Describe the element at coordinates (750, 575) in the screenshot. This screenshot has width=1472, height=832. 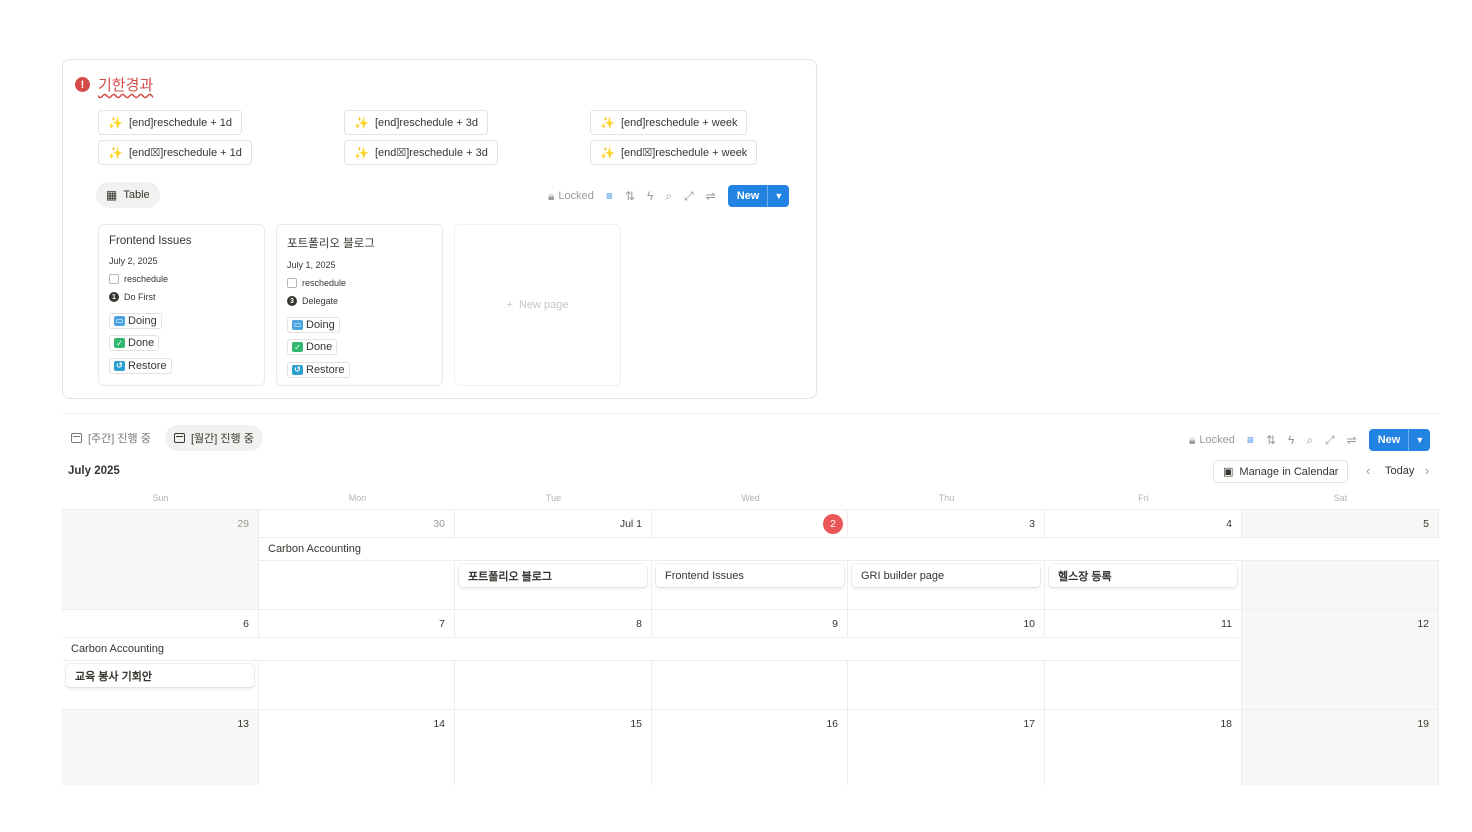
I see `calendar-event: Frontend Issues` at that location.